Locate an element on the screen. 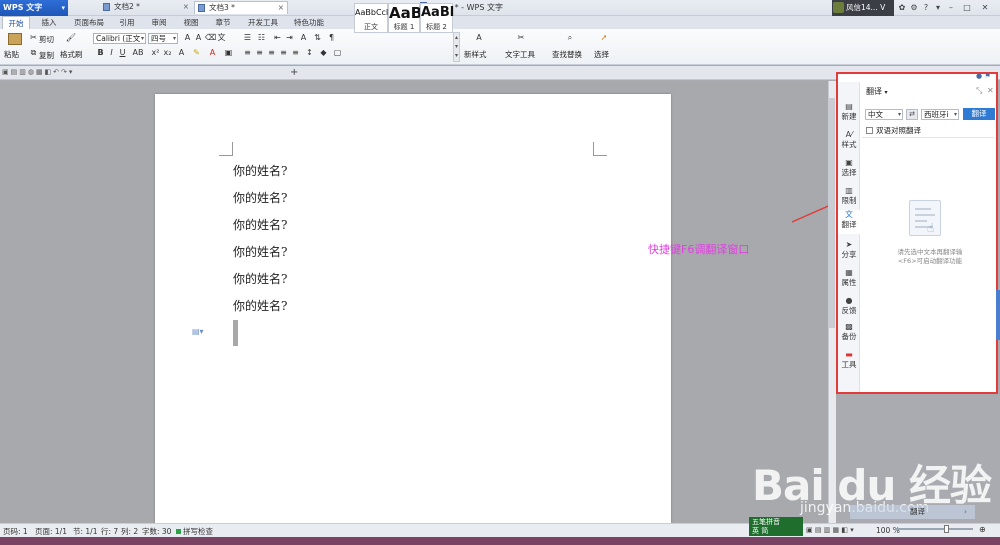 The height and width of the screenshot is (545, 1000). binoculars-icon: ⌕ is located at coordinates (570, 38).